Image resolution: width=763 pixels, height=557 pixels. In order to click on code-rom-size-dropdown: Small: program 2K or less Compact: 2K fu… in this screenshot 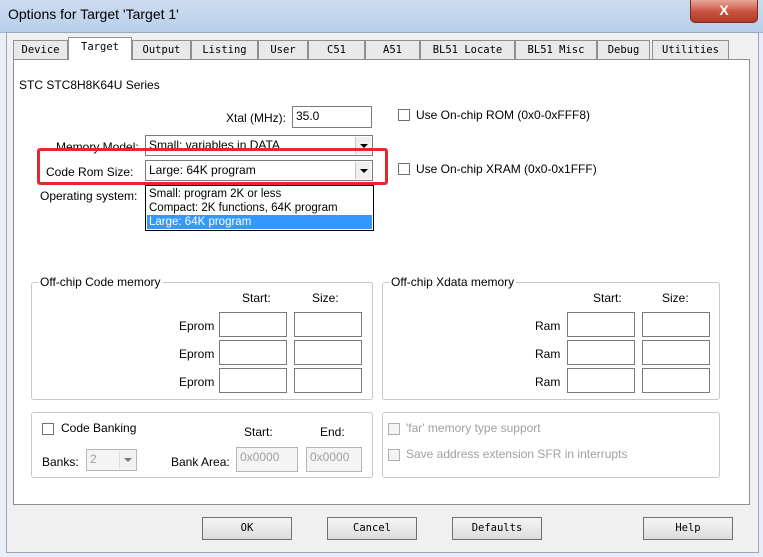, I will do `click(259, 208)`.